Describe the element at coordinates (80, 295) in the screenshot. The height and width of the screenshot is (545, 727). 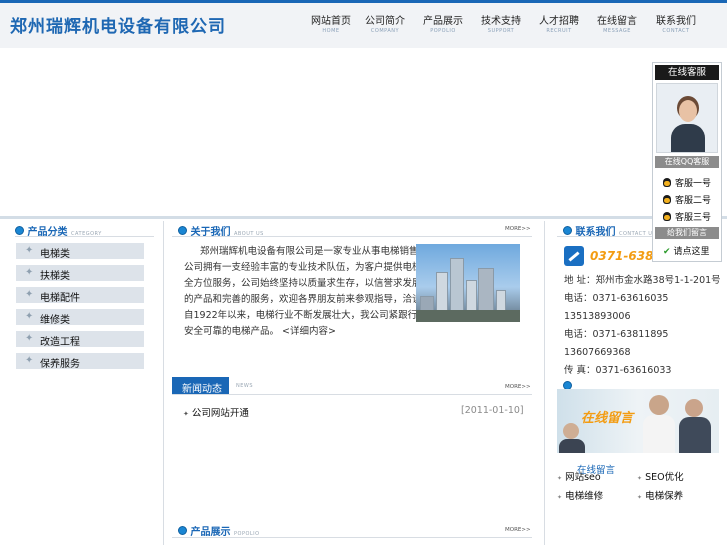
I see `category-item: ✦ 电梯配件` at that location.